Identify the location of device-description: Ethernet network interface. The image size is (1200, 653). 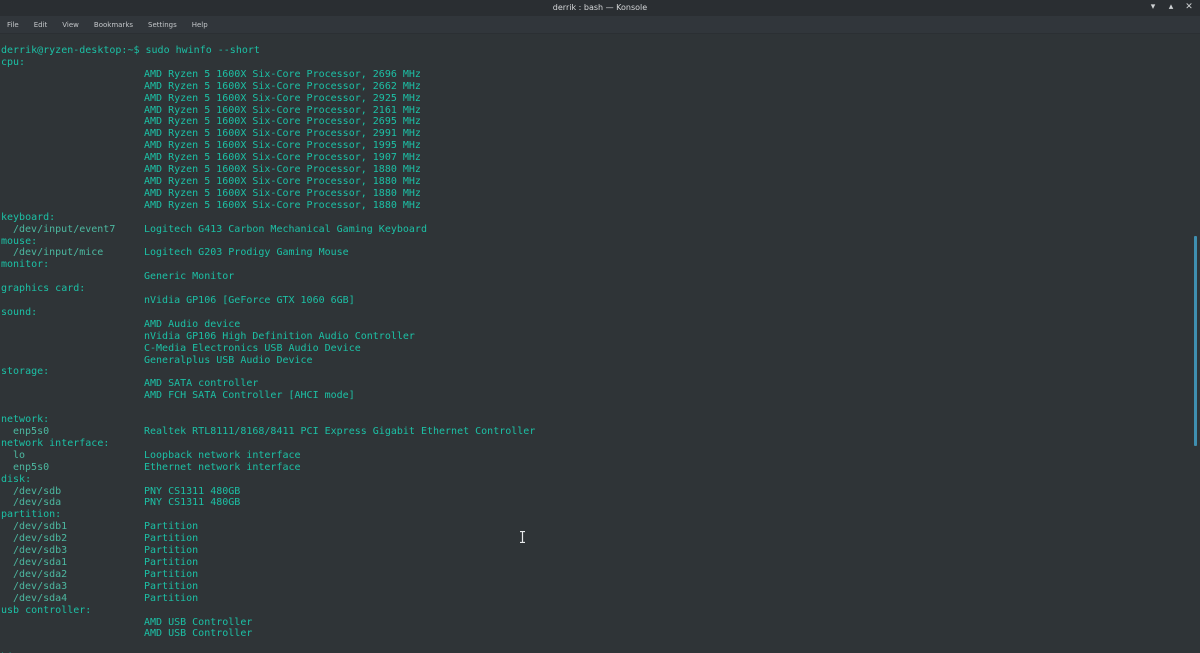
(222, 467).